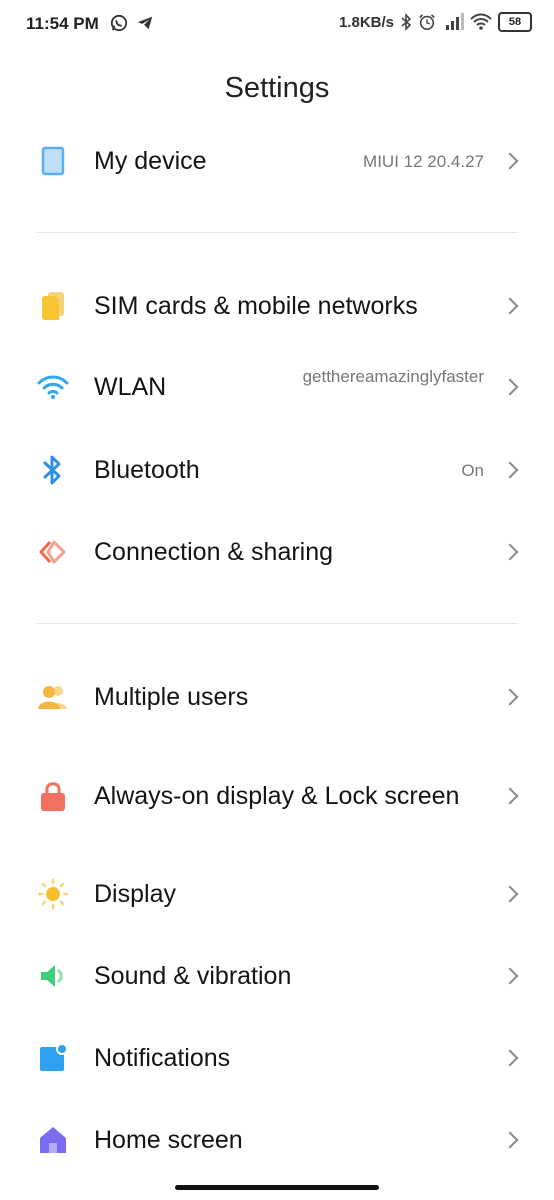  Describe the element at coordinates (366, 22) in the screenshot. I see `network-speed: 1.8KB/s` at that location.